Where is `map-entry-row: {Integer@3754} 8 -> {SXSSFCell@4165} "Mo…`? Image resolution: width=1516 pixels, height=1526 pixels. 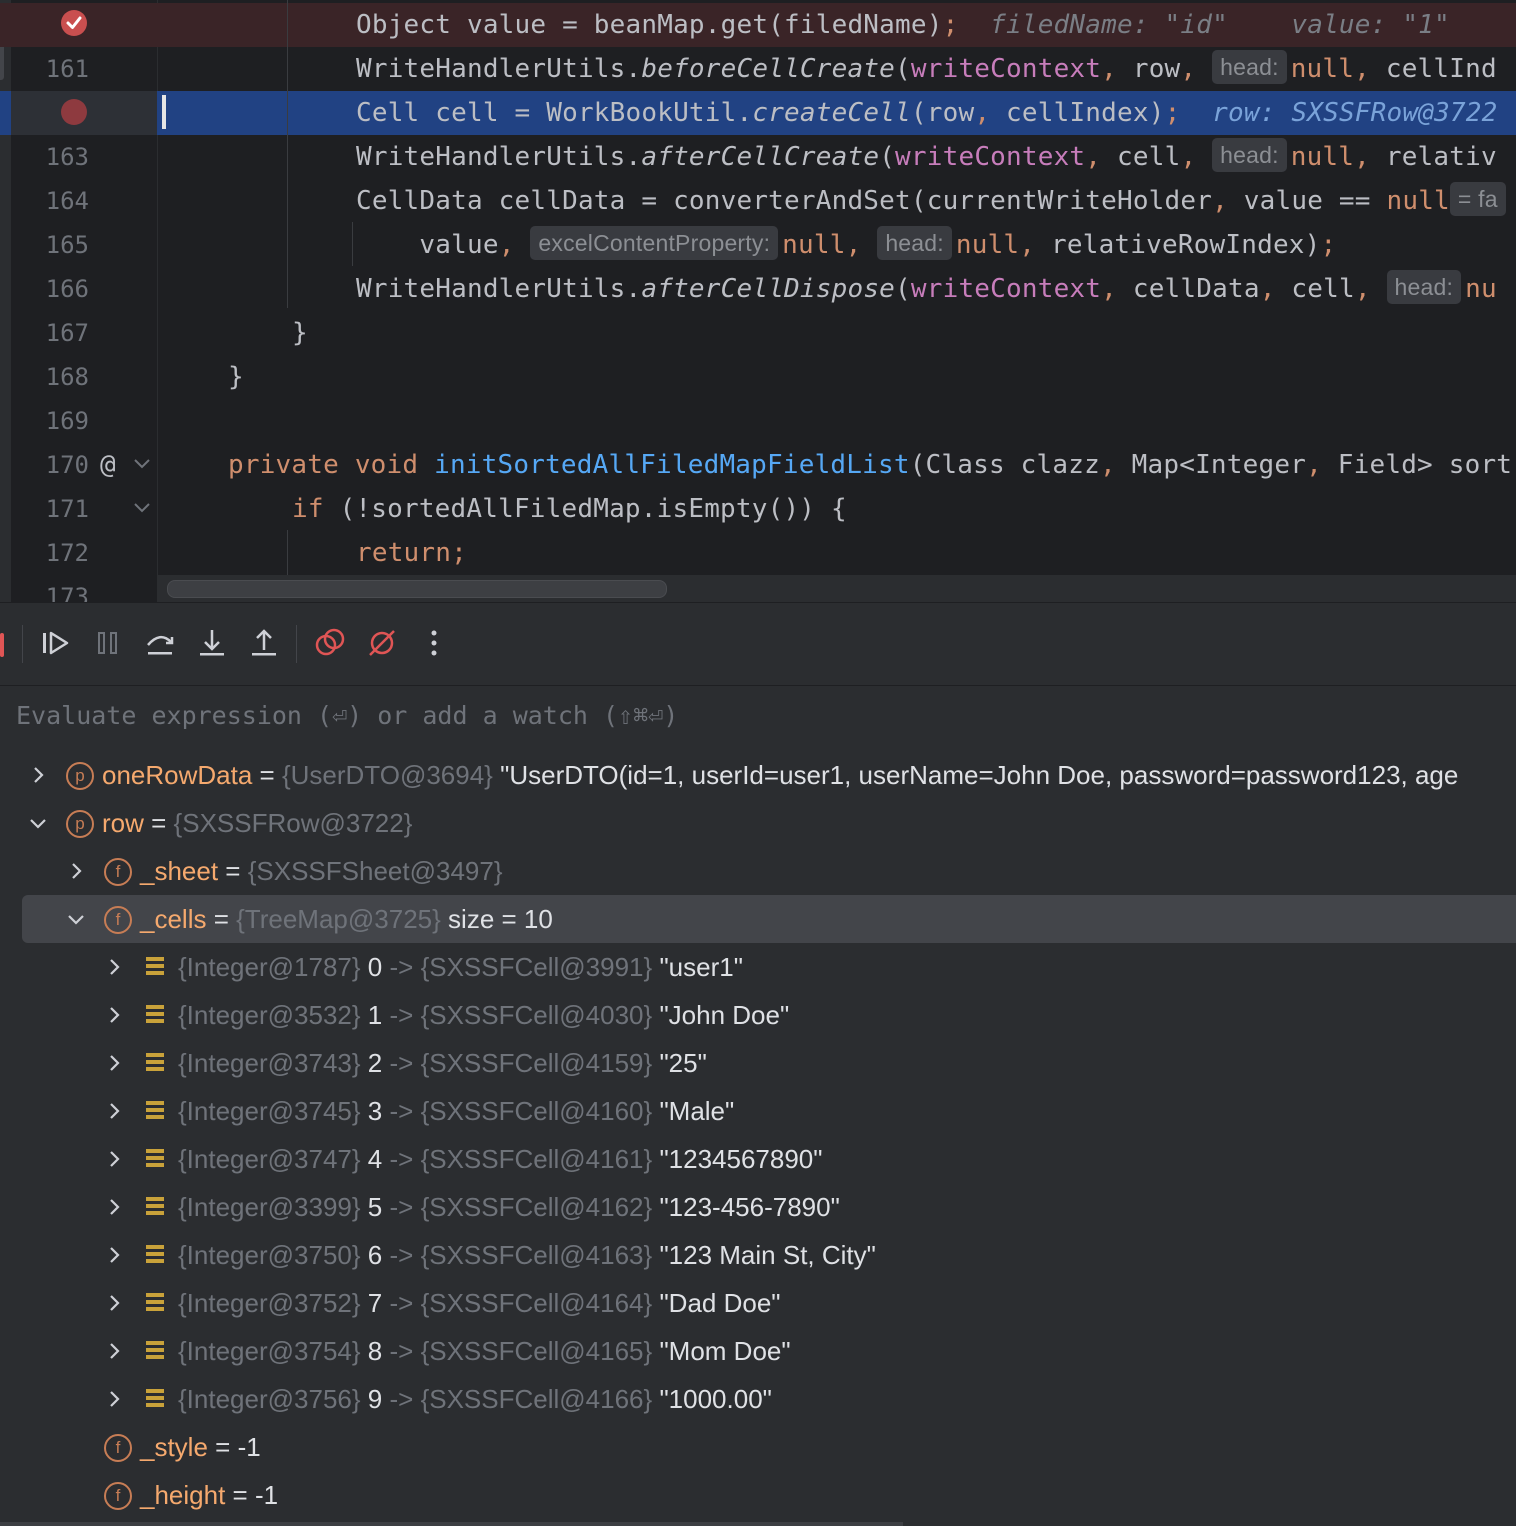 map-entry-row: {Integer@3754} 8 -> {SXSSFCell@4165} "Mo… is located at coordinates (758, 1351).